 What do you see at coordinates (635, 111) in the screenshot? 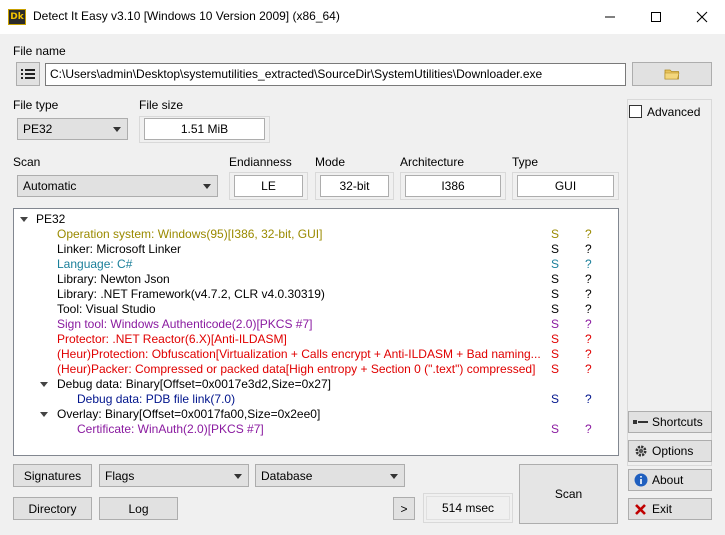
I see `advanced-checkbox` at bounding box center [635, 111].